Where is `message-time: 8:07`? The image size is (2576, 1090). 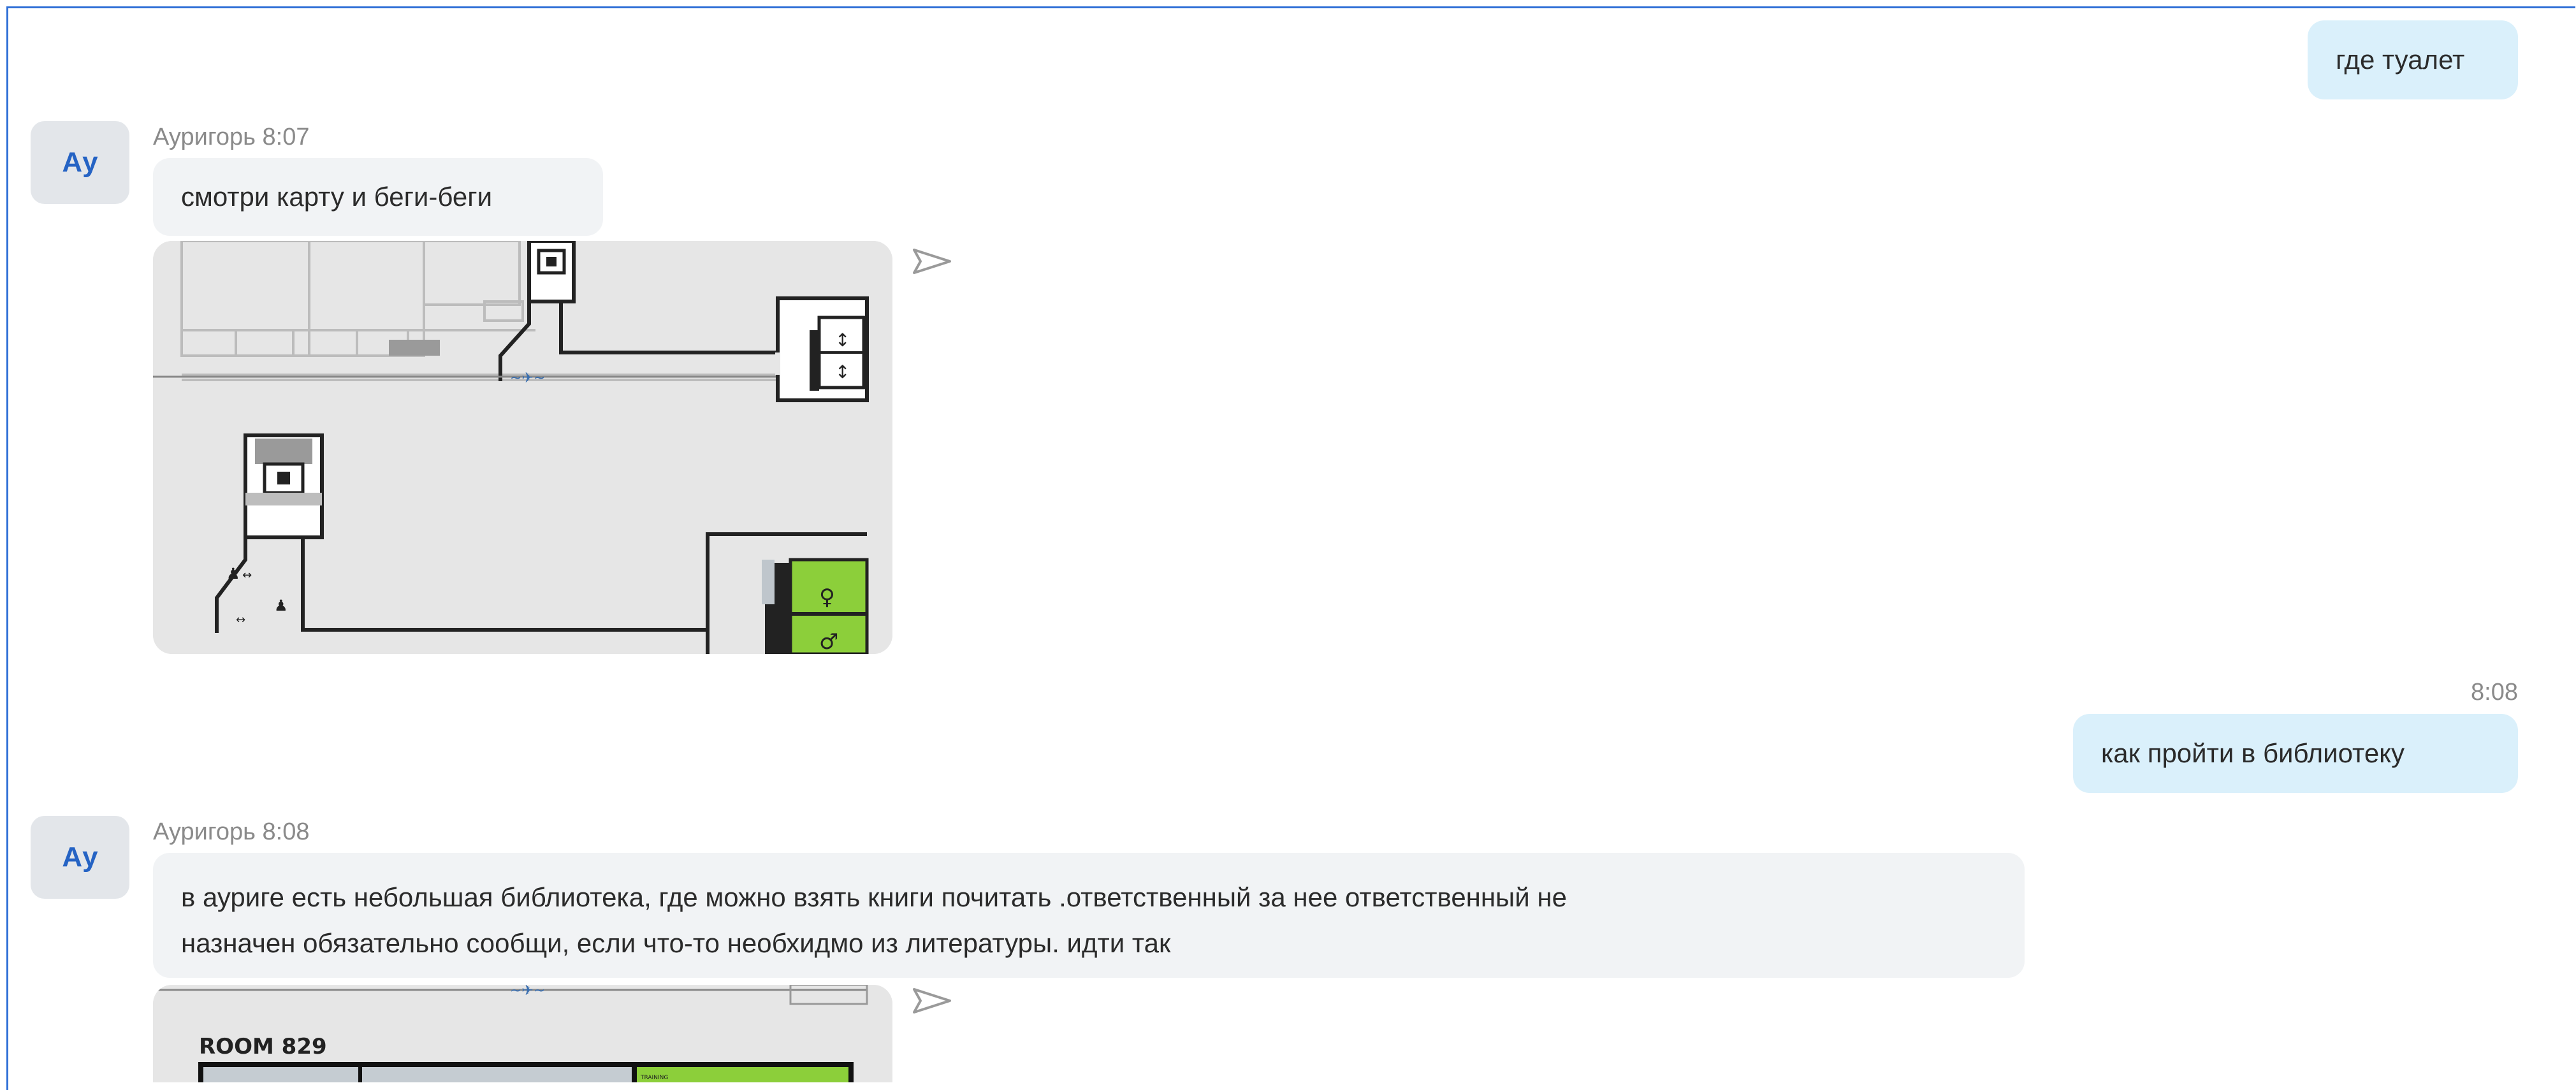
message-time: 8:07 is located at coordinates (286, 137).